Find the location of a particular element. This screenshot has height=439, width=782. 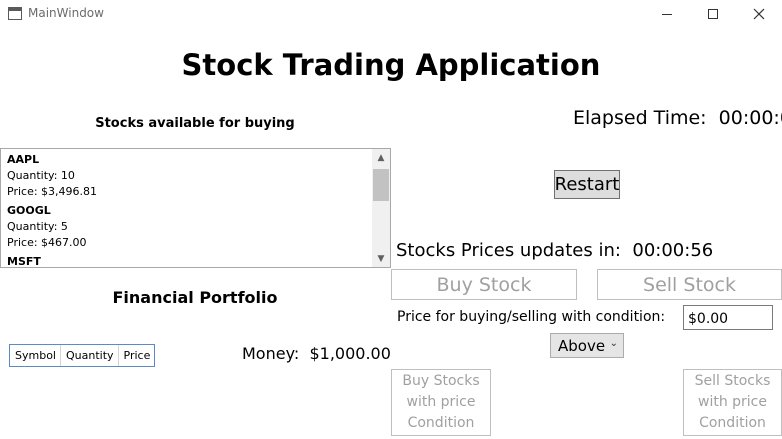

title-bar: MainWindow is located at coordinates (391, 14).